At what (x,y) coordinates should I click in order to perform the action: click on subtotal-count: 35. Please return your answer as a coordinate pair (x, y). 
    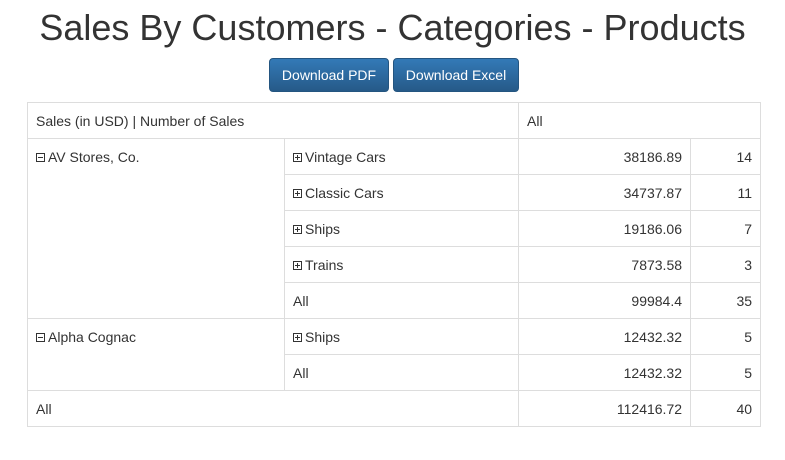
    Looking at the image, I should click on (726, 300).